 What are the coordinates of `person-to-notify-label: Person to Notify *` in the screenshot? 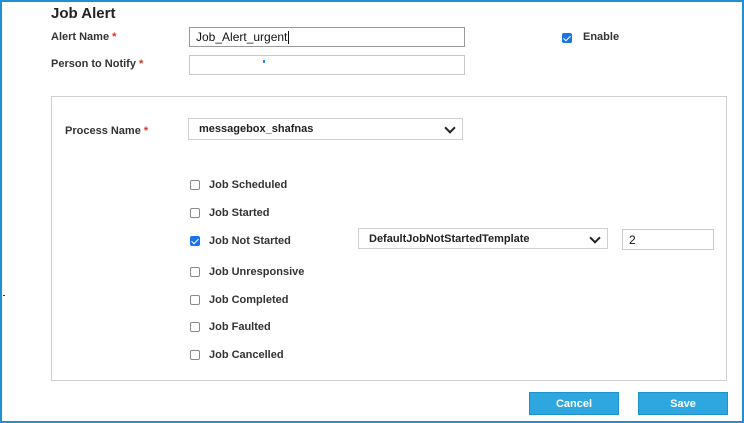 It's located at (97, 64).